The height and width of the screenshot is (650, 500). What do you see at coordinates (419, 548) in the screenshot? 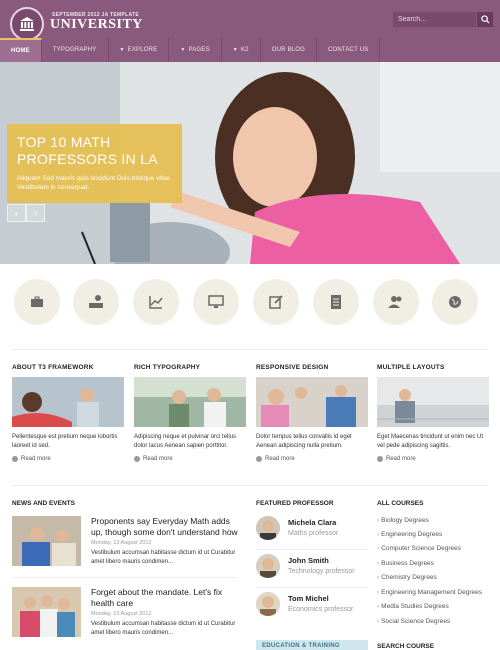
I see `course-link: › Computer Science Degrees` at bounding box center [419, 548].